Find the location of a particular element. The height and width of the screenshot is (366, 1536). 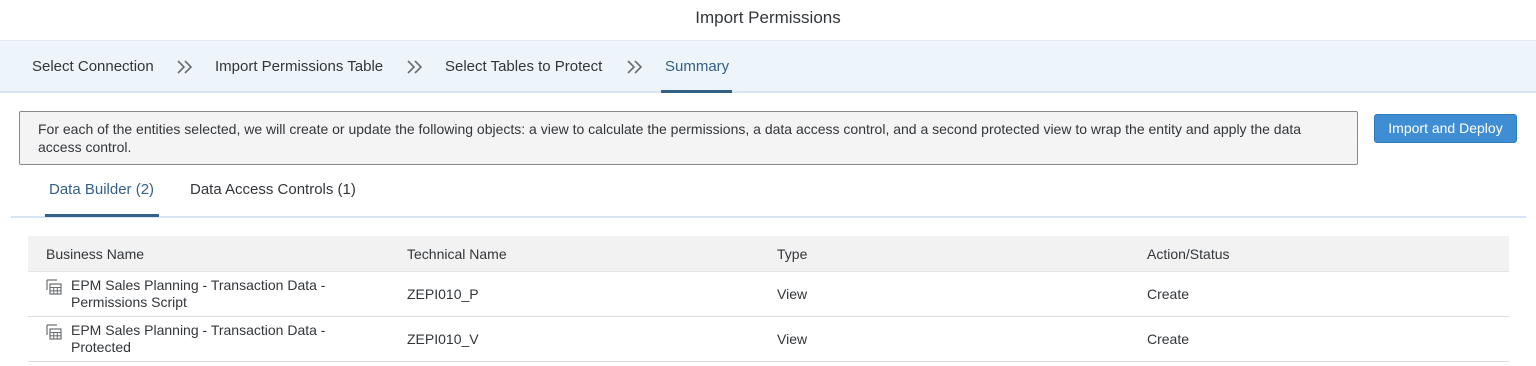

column-header-technical-name: Technical Name is located at coordinates (457, 254).